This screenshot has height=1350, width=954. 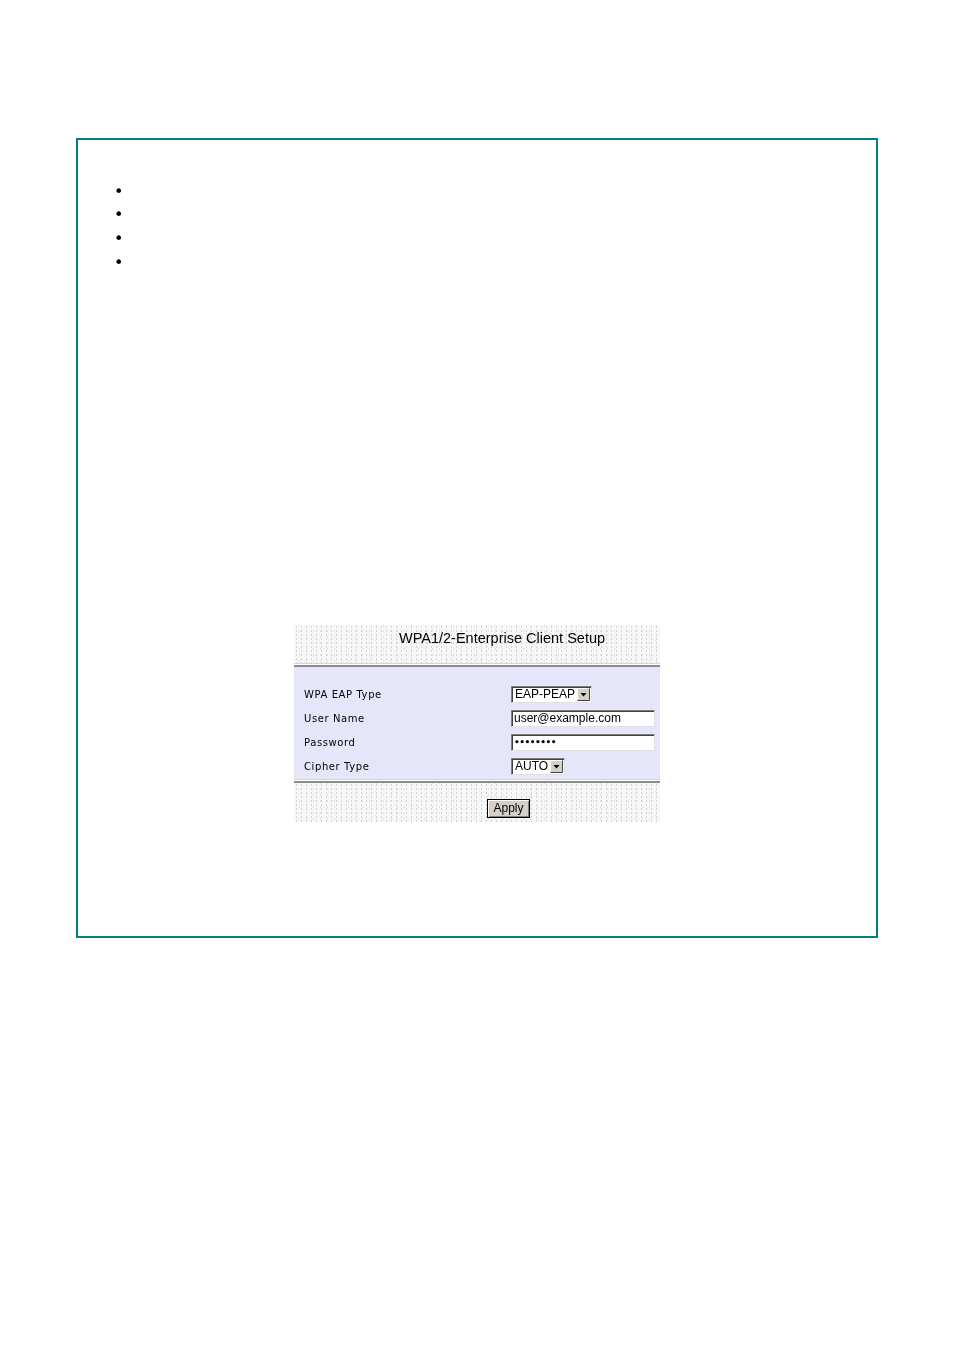 I want to click on dropdown-field: EAP-PEAP, so click(x=552, y=694).